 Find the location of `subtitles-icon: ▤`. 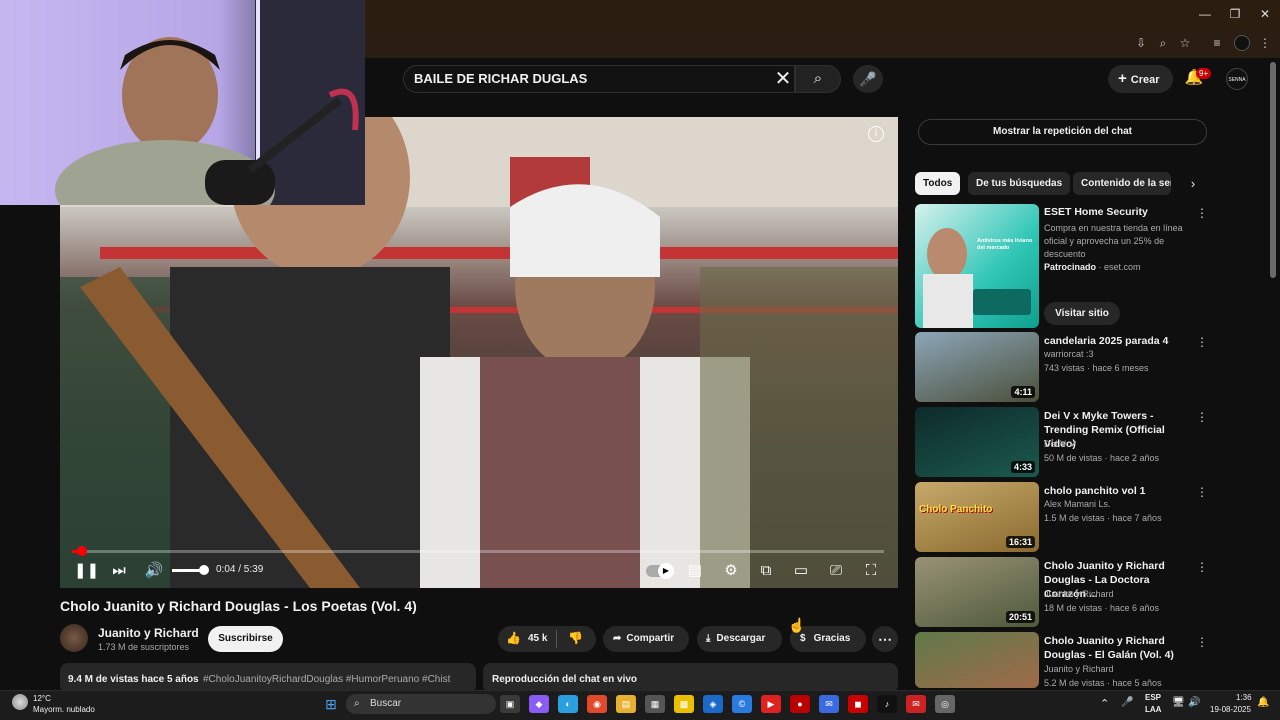

subtitles-icon: ▤ is located at coordinates (695, 571).